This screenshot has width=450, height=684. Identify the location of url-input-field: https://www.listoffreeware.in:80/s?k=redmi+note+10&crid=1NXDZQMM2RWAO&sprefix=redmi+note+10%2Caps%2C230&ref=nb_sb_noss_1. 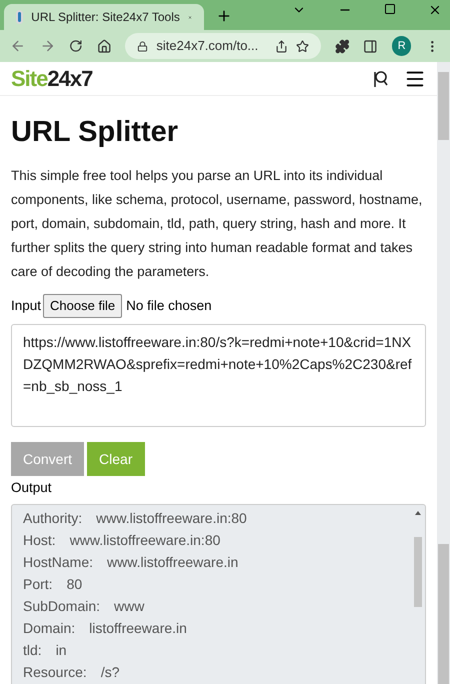
(218, 375).